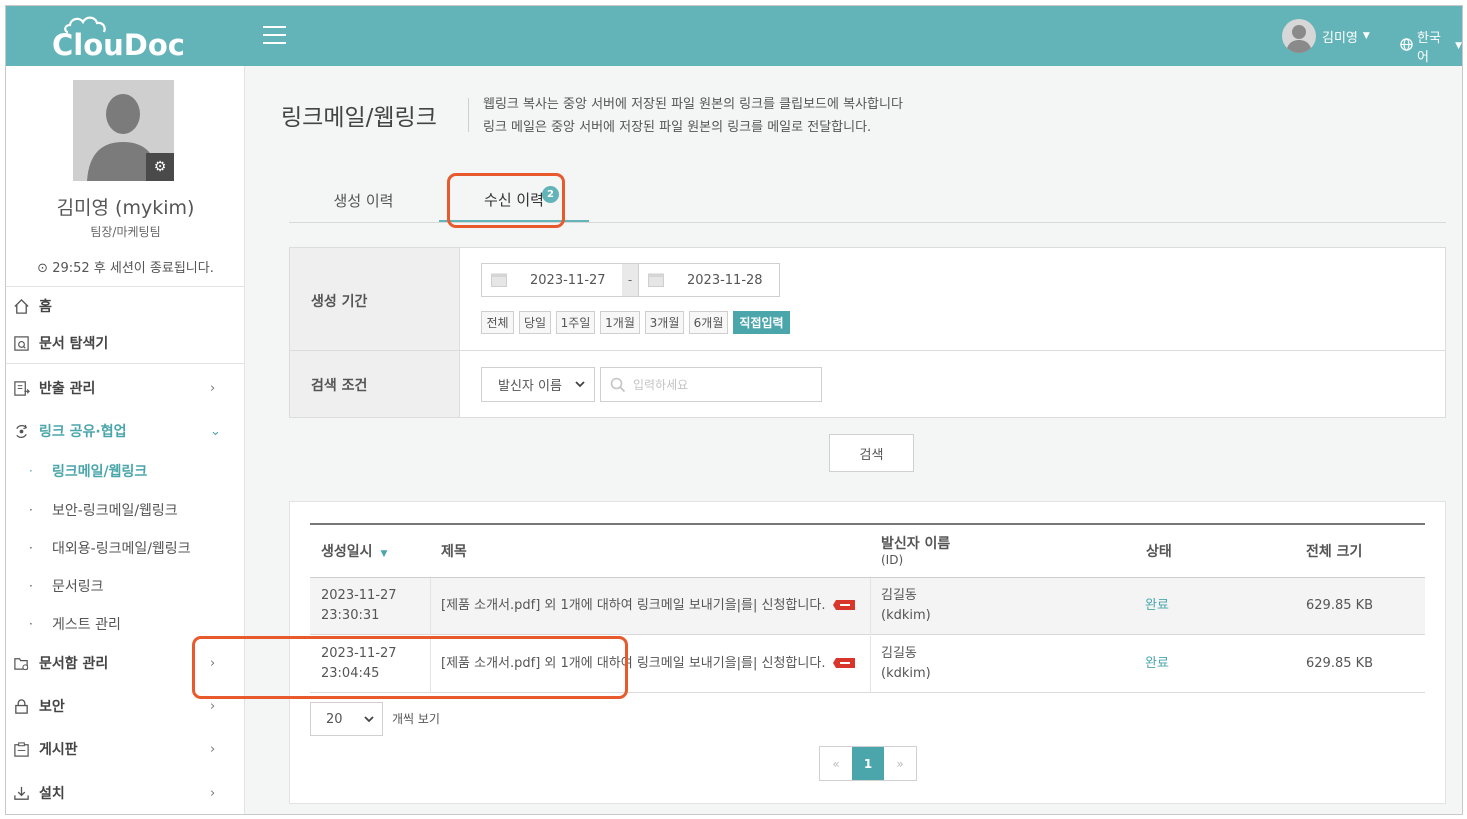  What do you see at coordinates (1340, 38) in the screenshot?
I see `user-name: 김미영` at bounding box center [1340, 38].